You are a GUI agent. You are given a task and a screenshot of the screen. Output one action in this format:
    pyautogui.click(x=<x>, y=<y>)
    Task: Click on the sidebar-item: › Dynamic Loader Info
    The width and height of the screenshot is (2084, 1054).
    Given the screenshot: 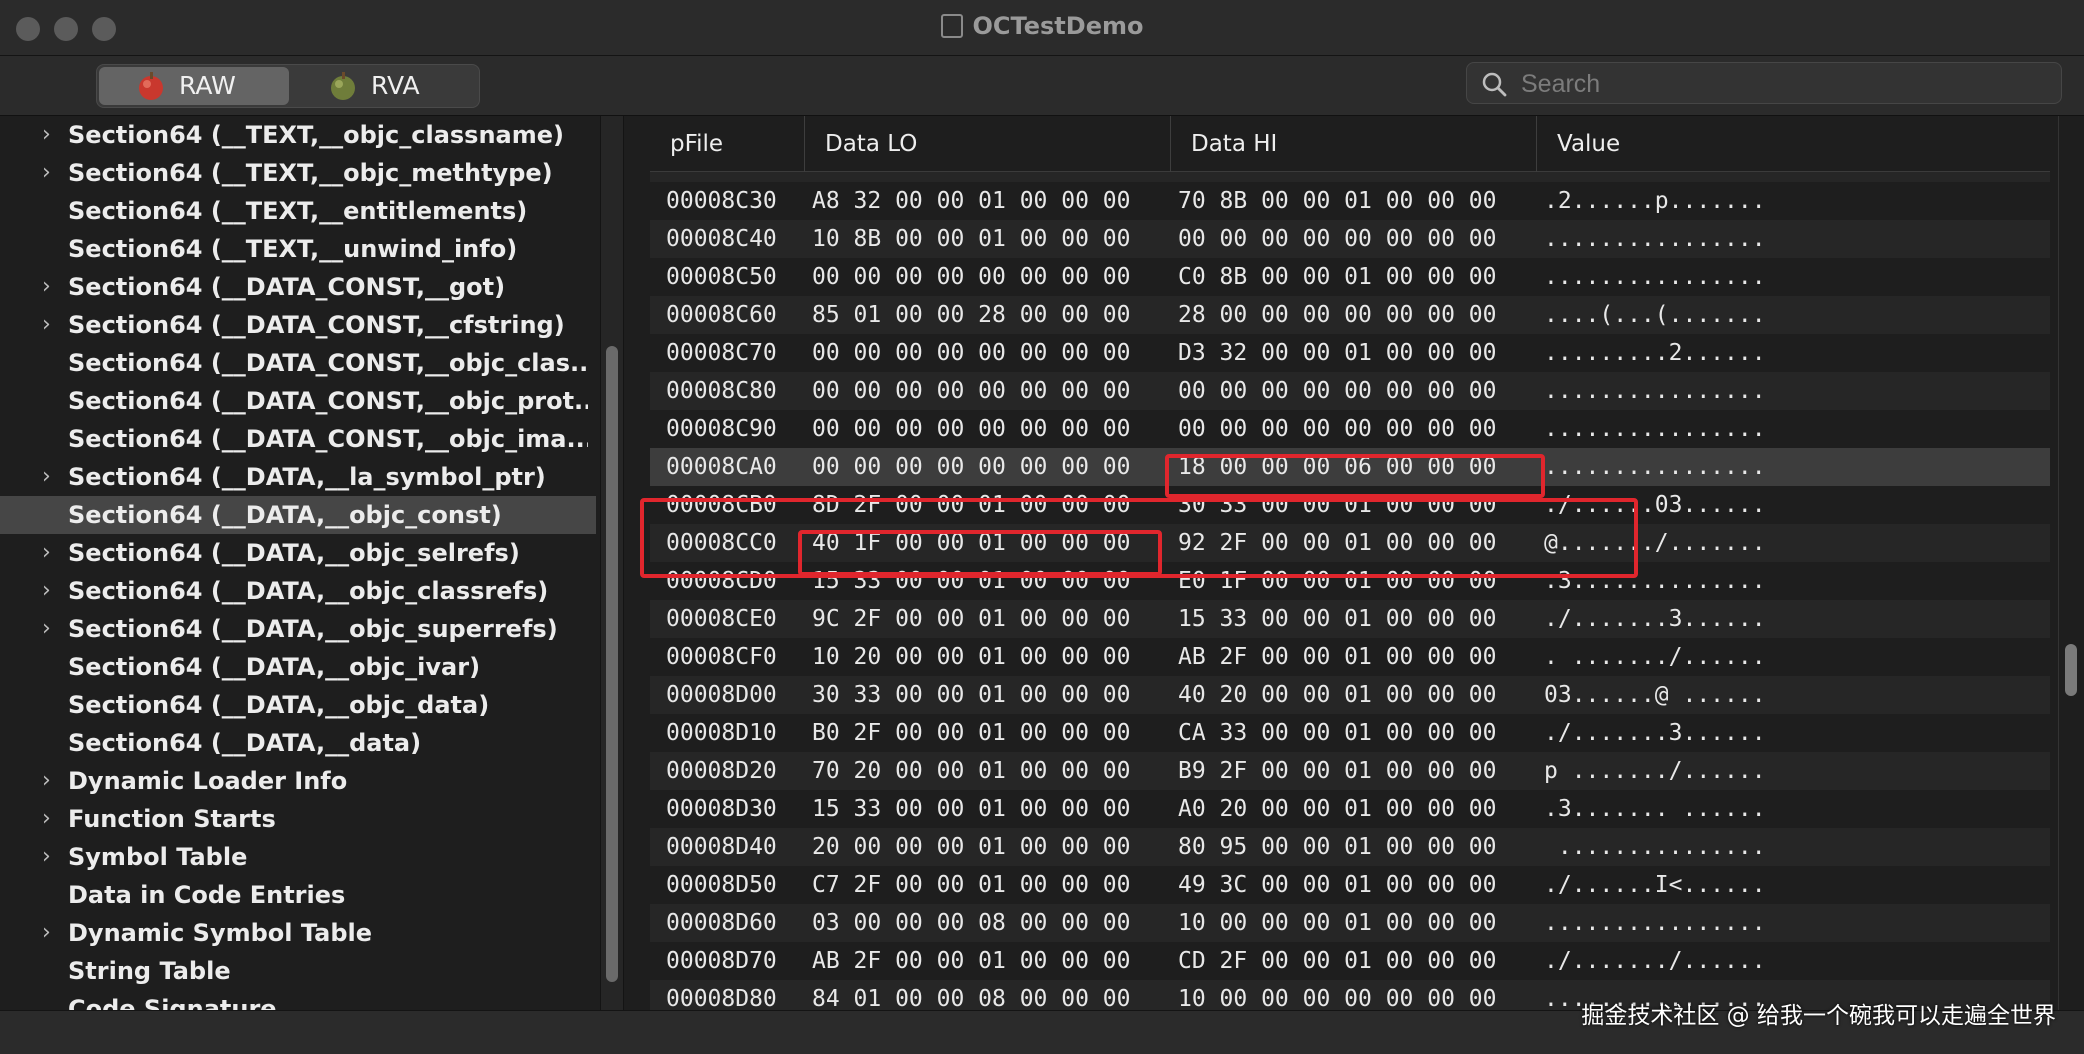 What is the action you would take?
    pyautogui.click(x=298, y=781)
    